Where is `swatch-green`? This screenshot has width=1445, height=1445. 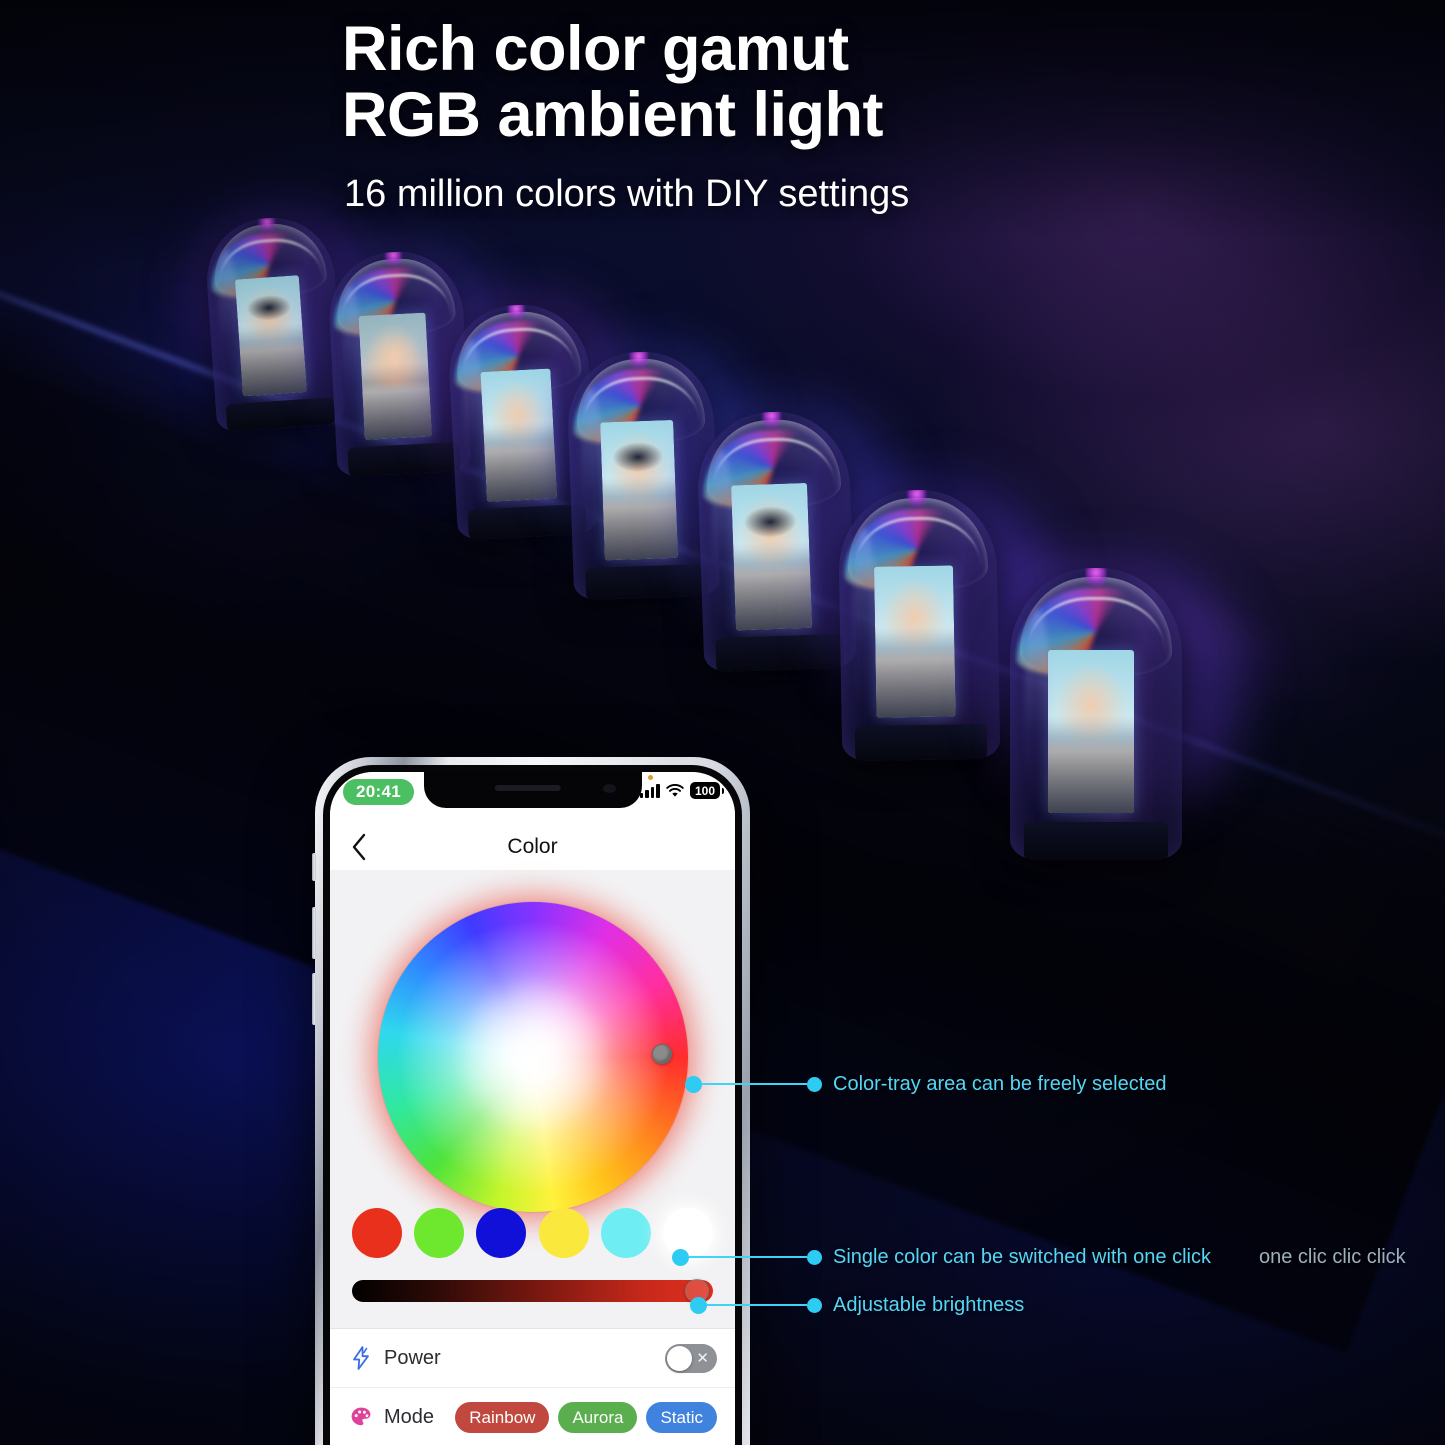 swatch-green is located at coordinates (439, 1233).